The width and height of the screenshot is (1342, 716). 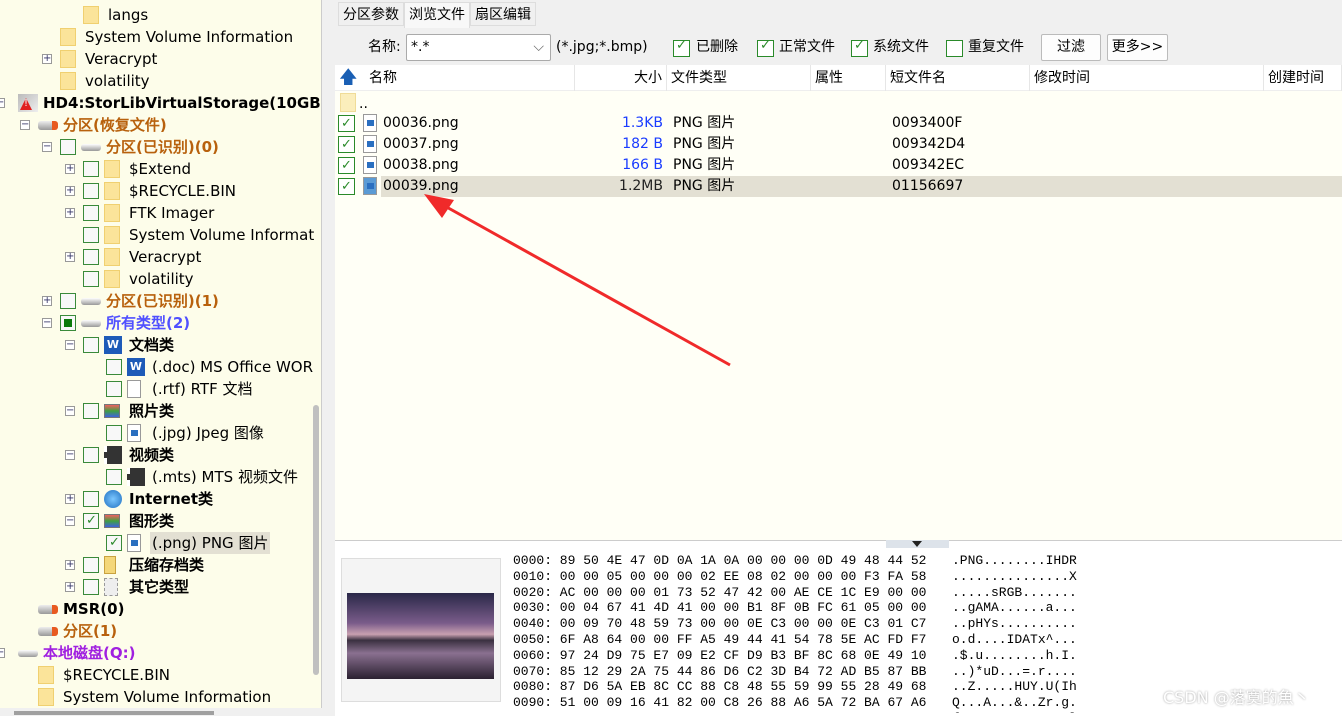 What do you see at coordinates (160, 653) in the screenshot?
I see `tree-item: − 本地磁盘(Q:)` at bounding box center [160, 653].